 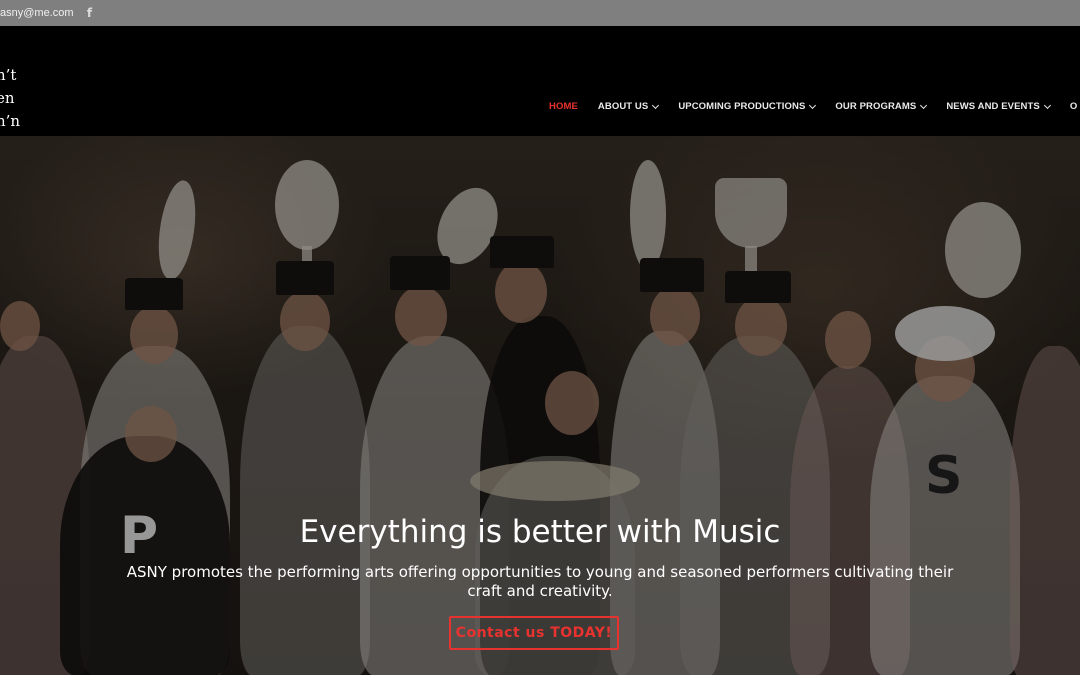 I want to click on hero-title: Everything is better with Music, so click(x=540, y=532).